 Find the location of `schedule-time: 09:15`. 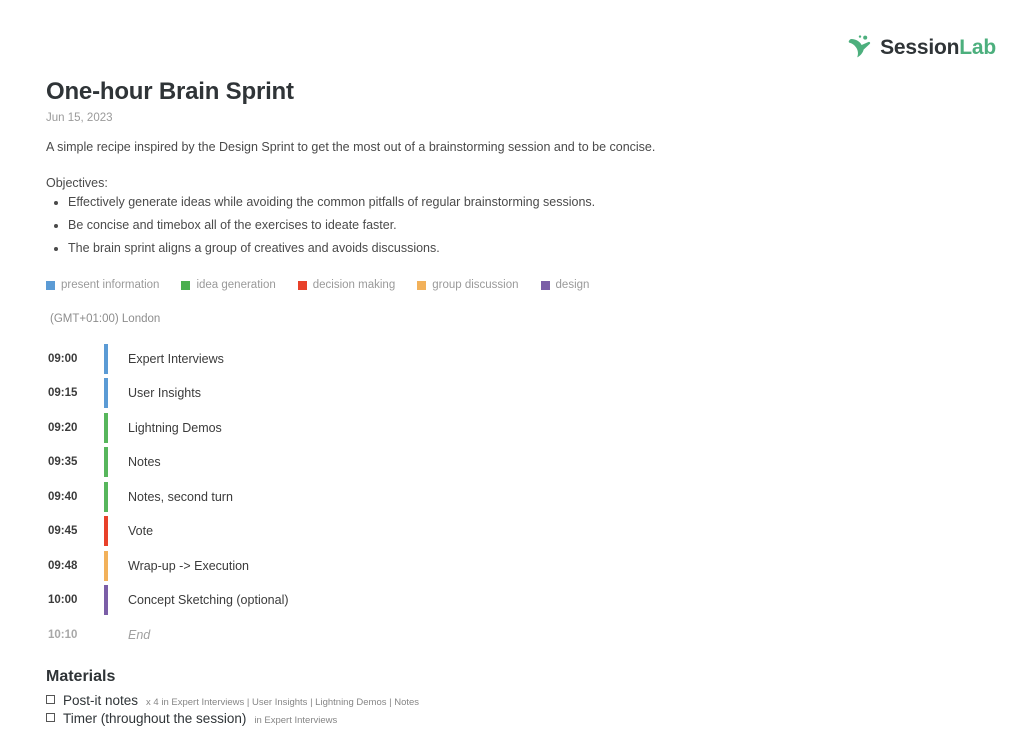

schedule-time: 09:15 is located at coordinates (63, 393).